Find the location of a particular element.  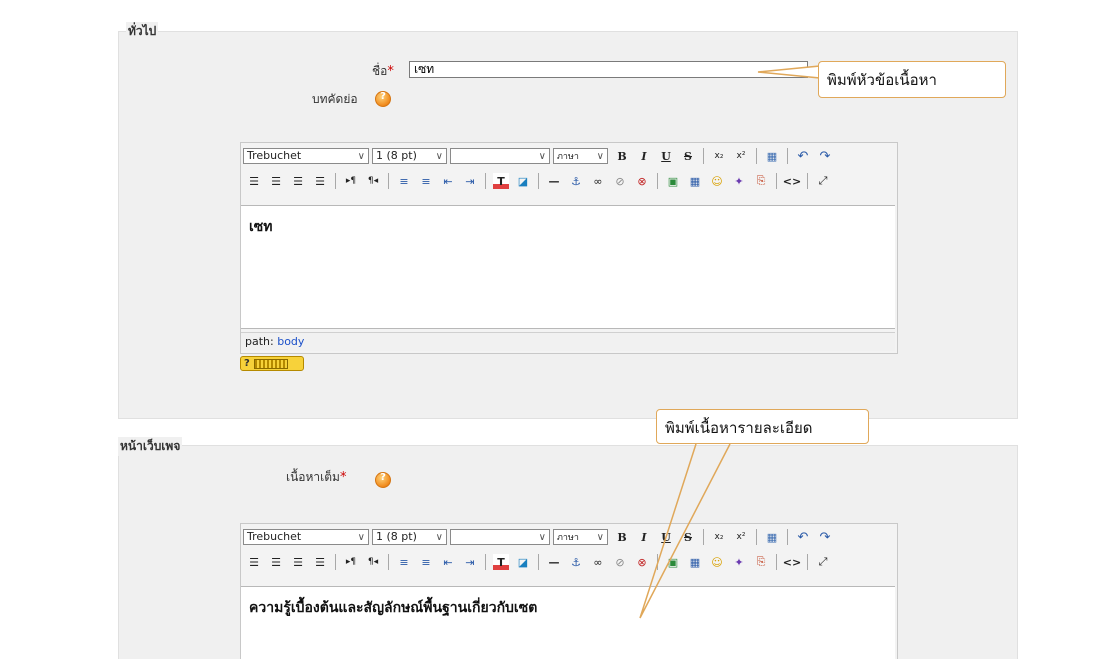

keyboard-help-button: ? is located at coordinates (272, 363).